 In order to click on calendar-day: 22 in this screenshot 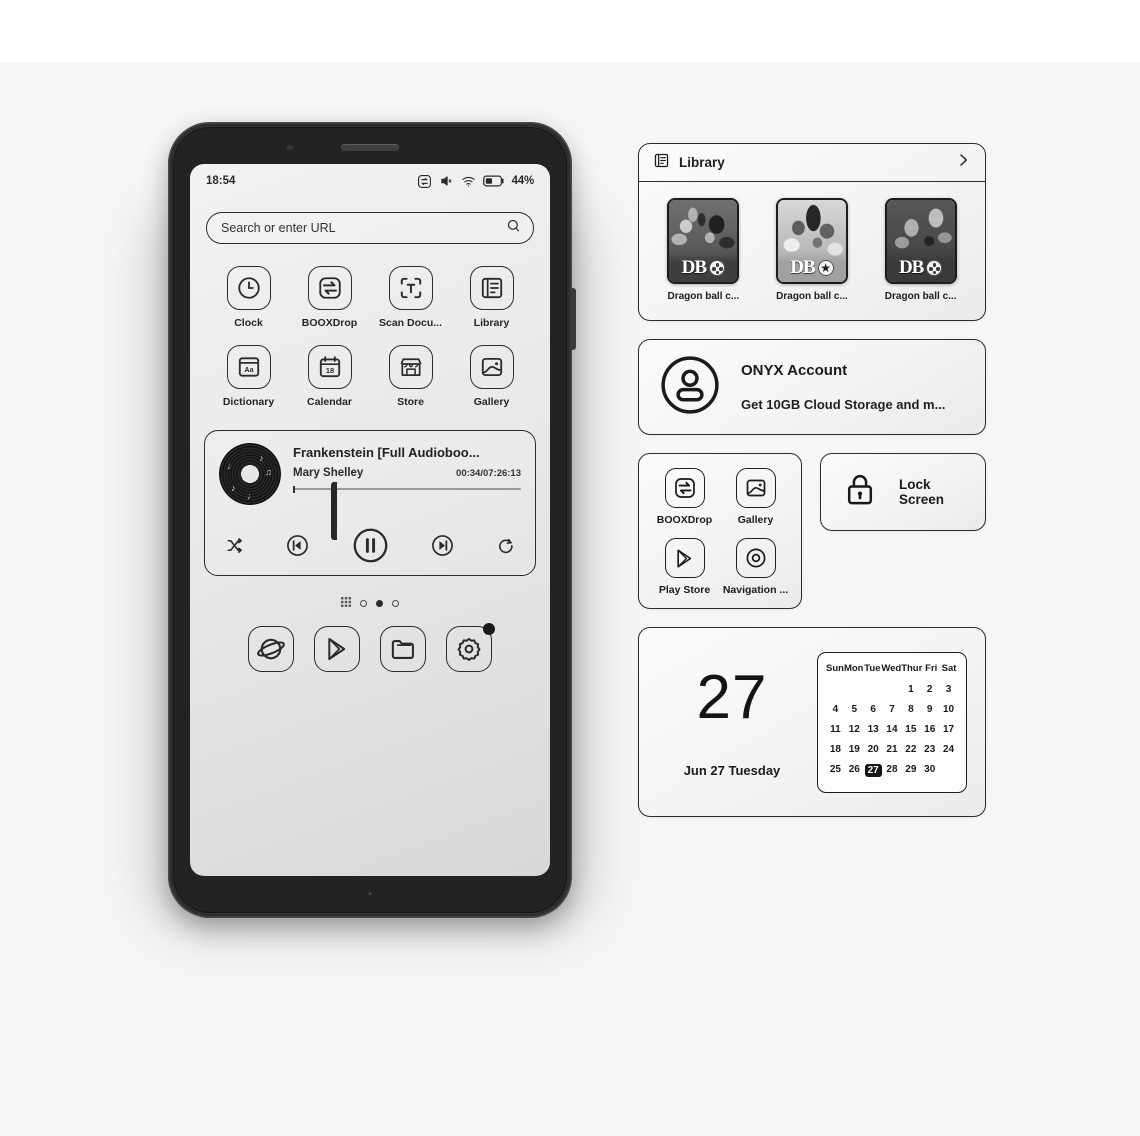, I will do `click(910, 750)`.